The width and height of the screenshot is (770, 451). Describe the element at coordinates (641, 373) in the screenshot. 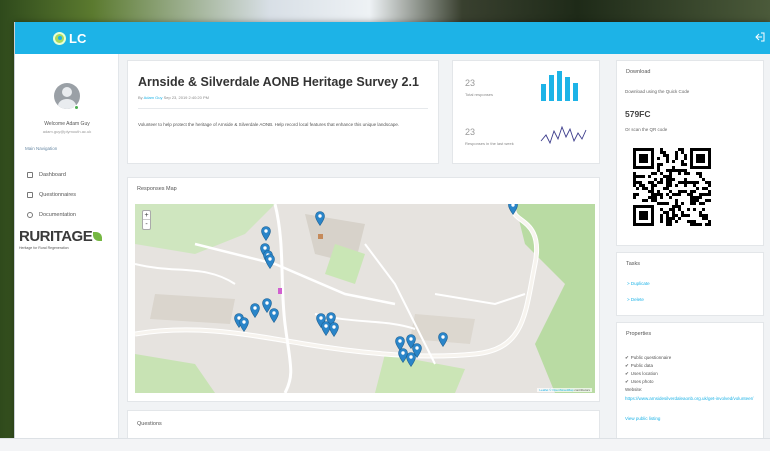

I see `property-item: ✔ Uses location` at that location.